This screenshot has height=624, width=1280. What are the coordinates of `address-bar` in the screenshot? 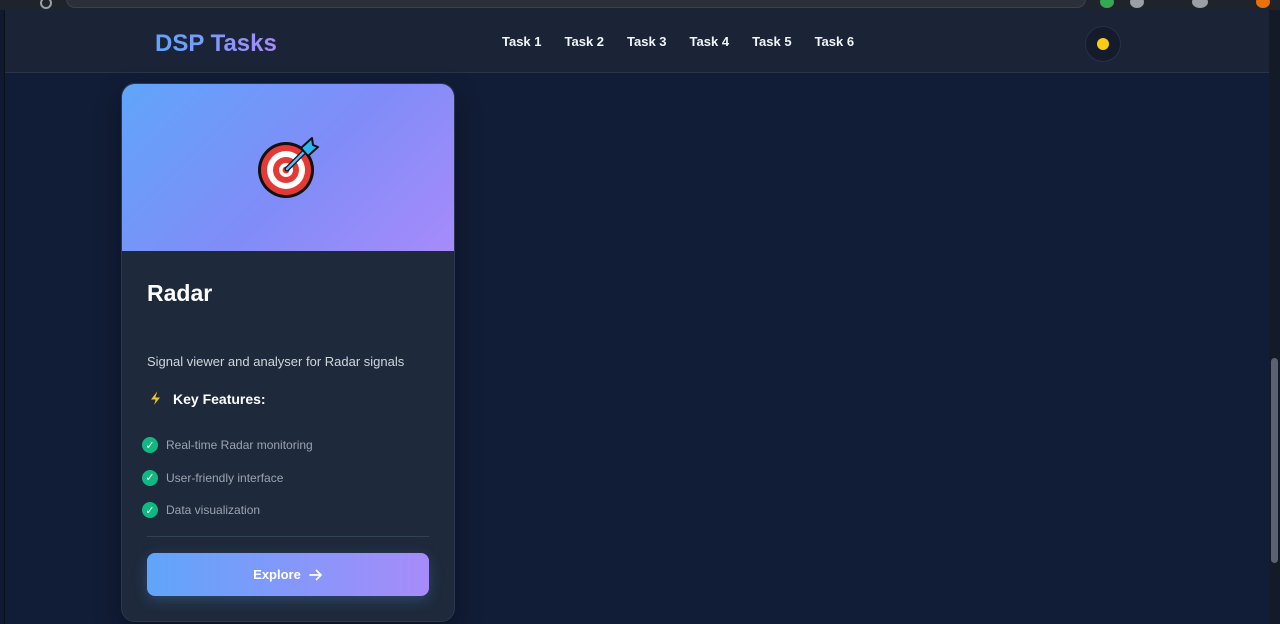 It's located at (576, 4).